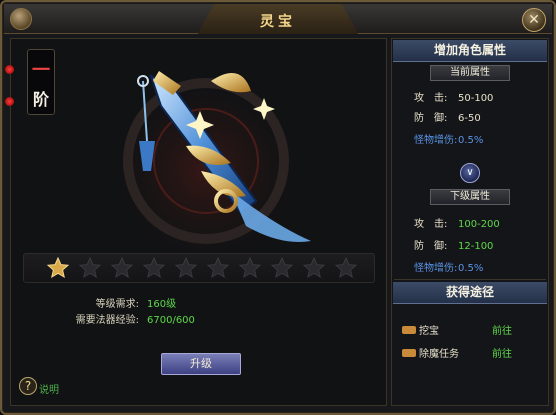  Describe the element at coordinates (40, 99) in the screenshot. I see `grade-unit: 阶` at that location.